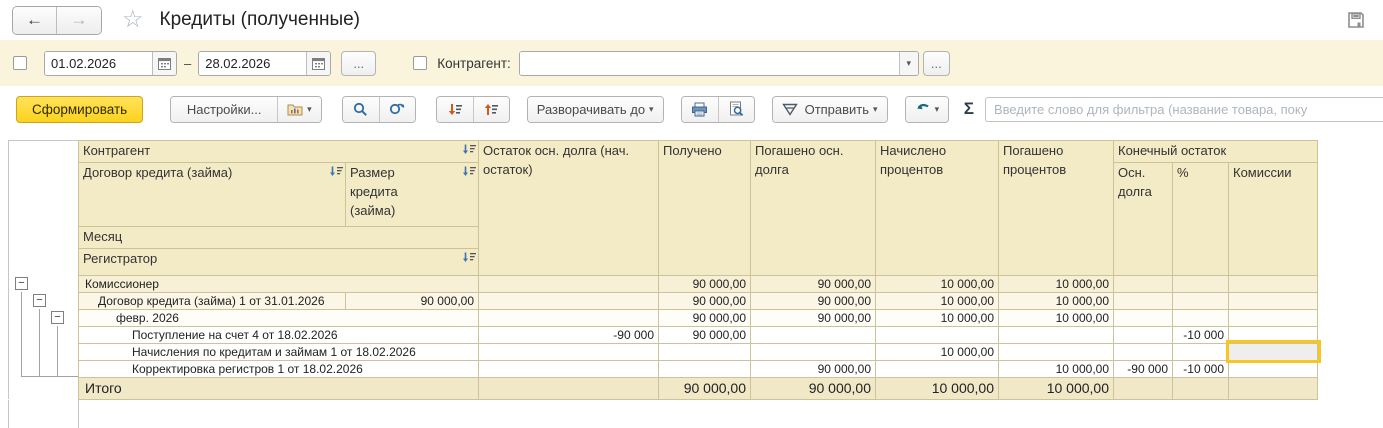 The height and width of the screenshot is (428, 1383). I want to click on cell-ostatok: -90 000, so click(568, 334).